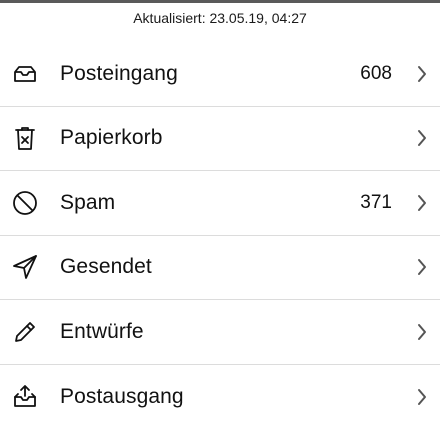 This screenshot has height=440, width=440. Describe the element at coordinates (102, 331) in the screenshot. I see `folder-label: Entwürfe` at that location.